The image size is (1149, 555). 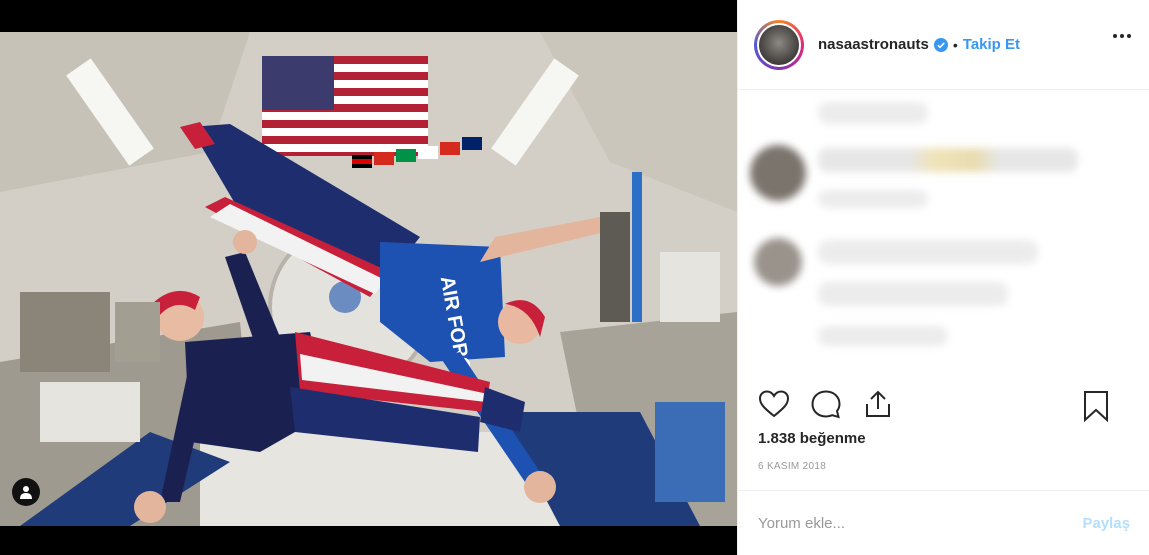 I want to click on post-date: 6 KASIM 2018, so click(x=792, y=466).